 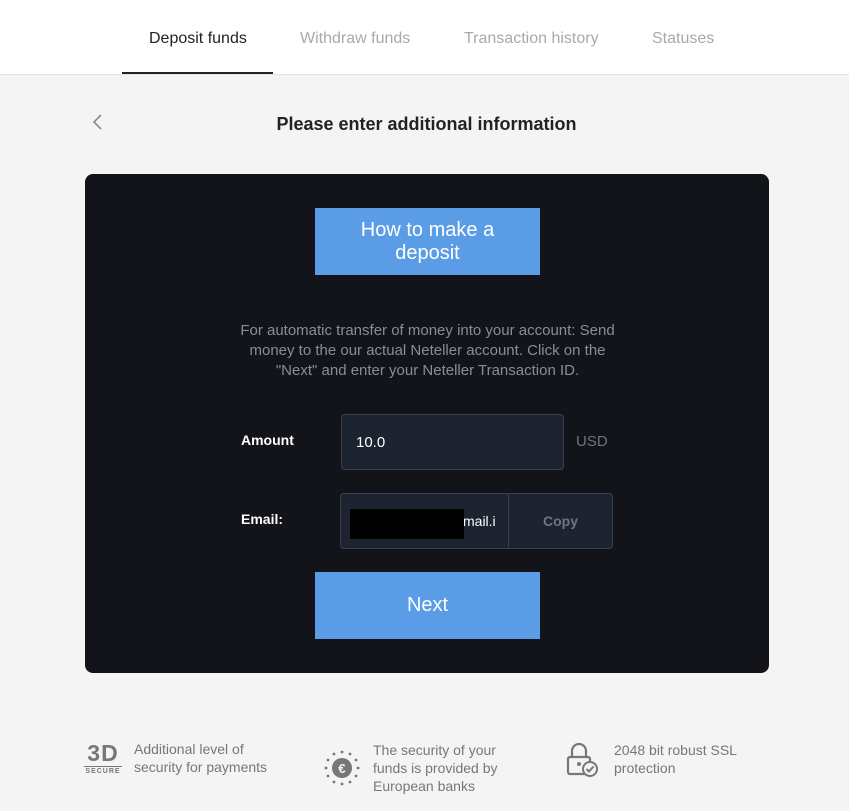 I want to click on amount-value: 10.0, so click(x=371, y=442).